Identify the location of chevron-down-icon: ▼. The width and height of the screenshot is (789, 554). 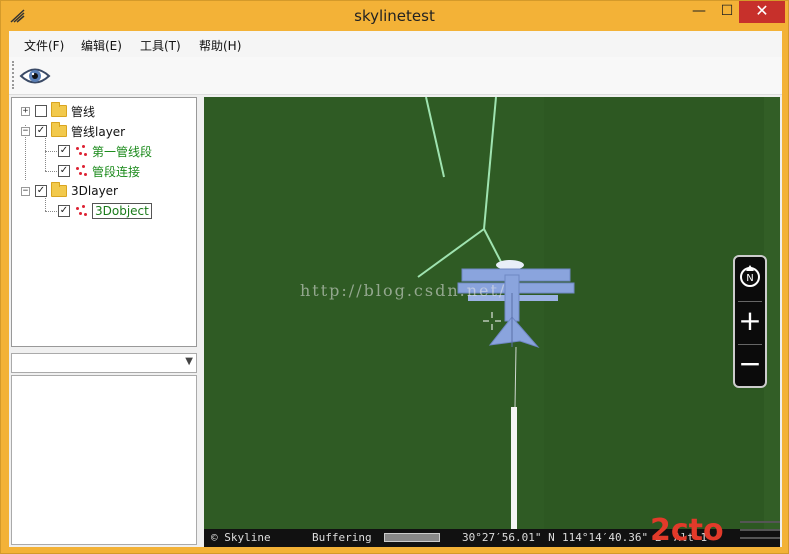
(189, 361).